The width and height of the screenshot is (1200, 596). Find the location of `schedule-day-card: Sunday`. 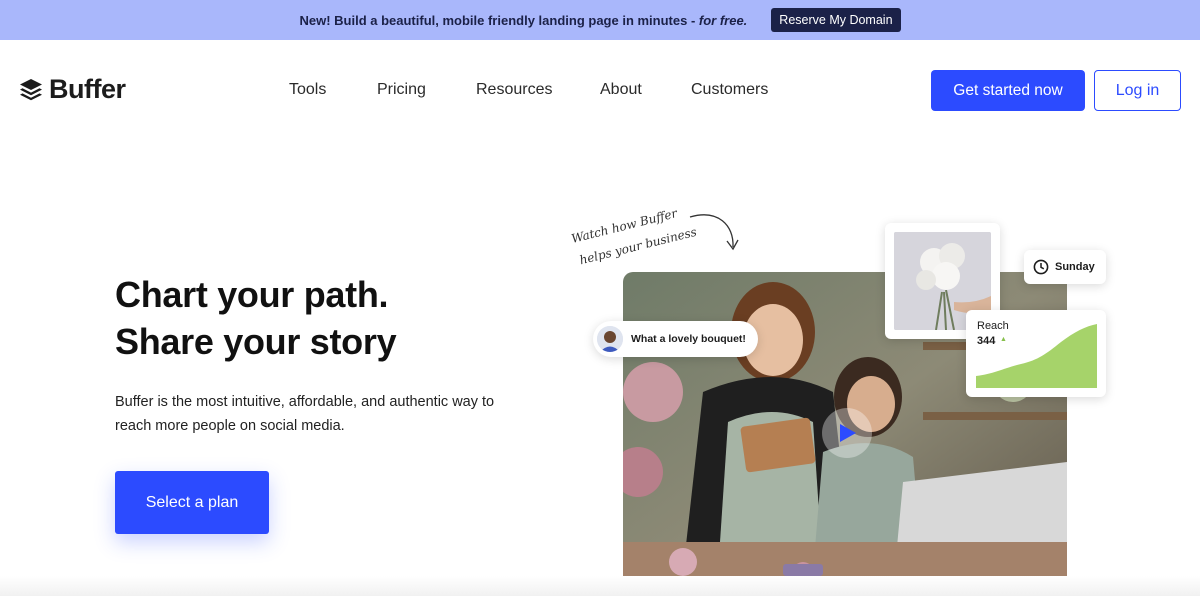

schedule-day-card: Sunday is located at coordinates (1065, 267).